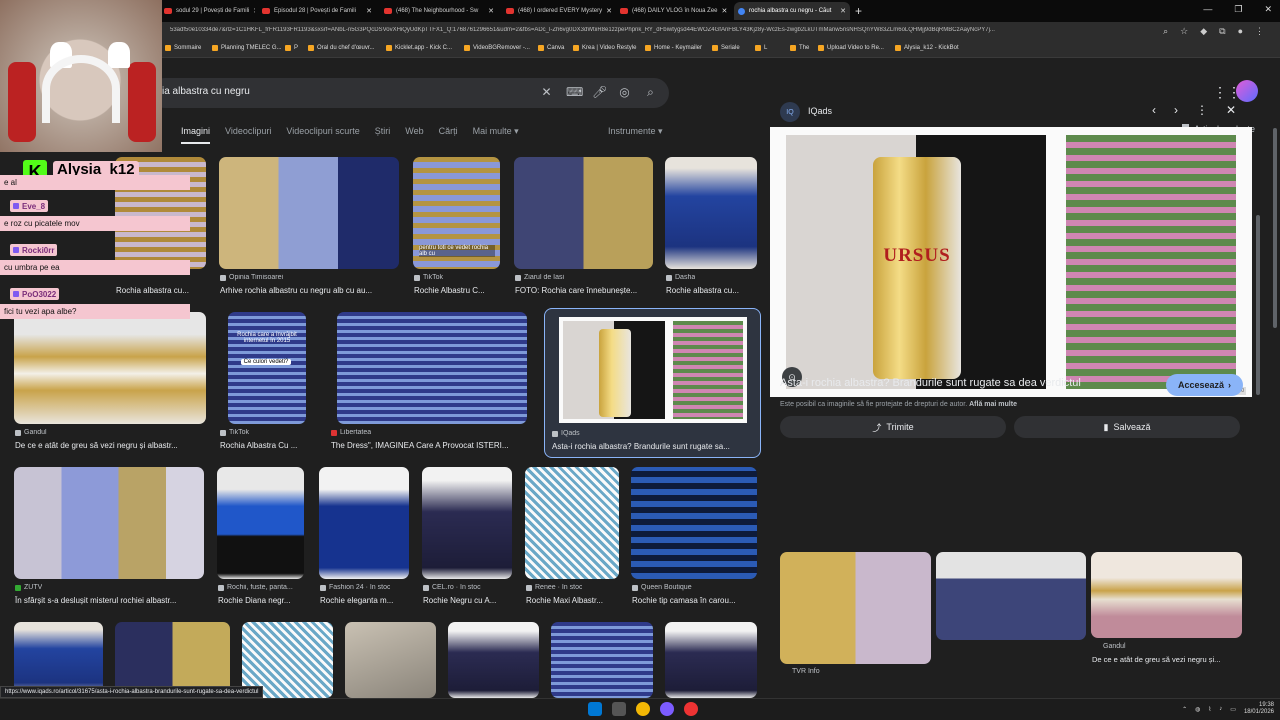 Image resolution: width=1280 pixels, height=720 pixels. Describe the element at coordinates (1275, 228) in the screenshot. I see `page-scrollbar` at that location.